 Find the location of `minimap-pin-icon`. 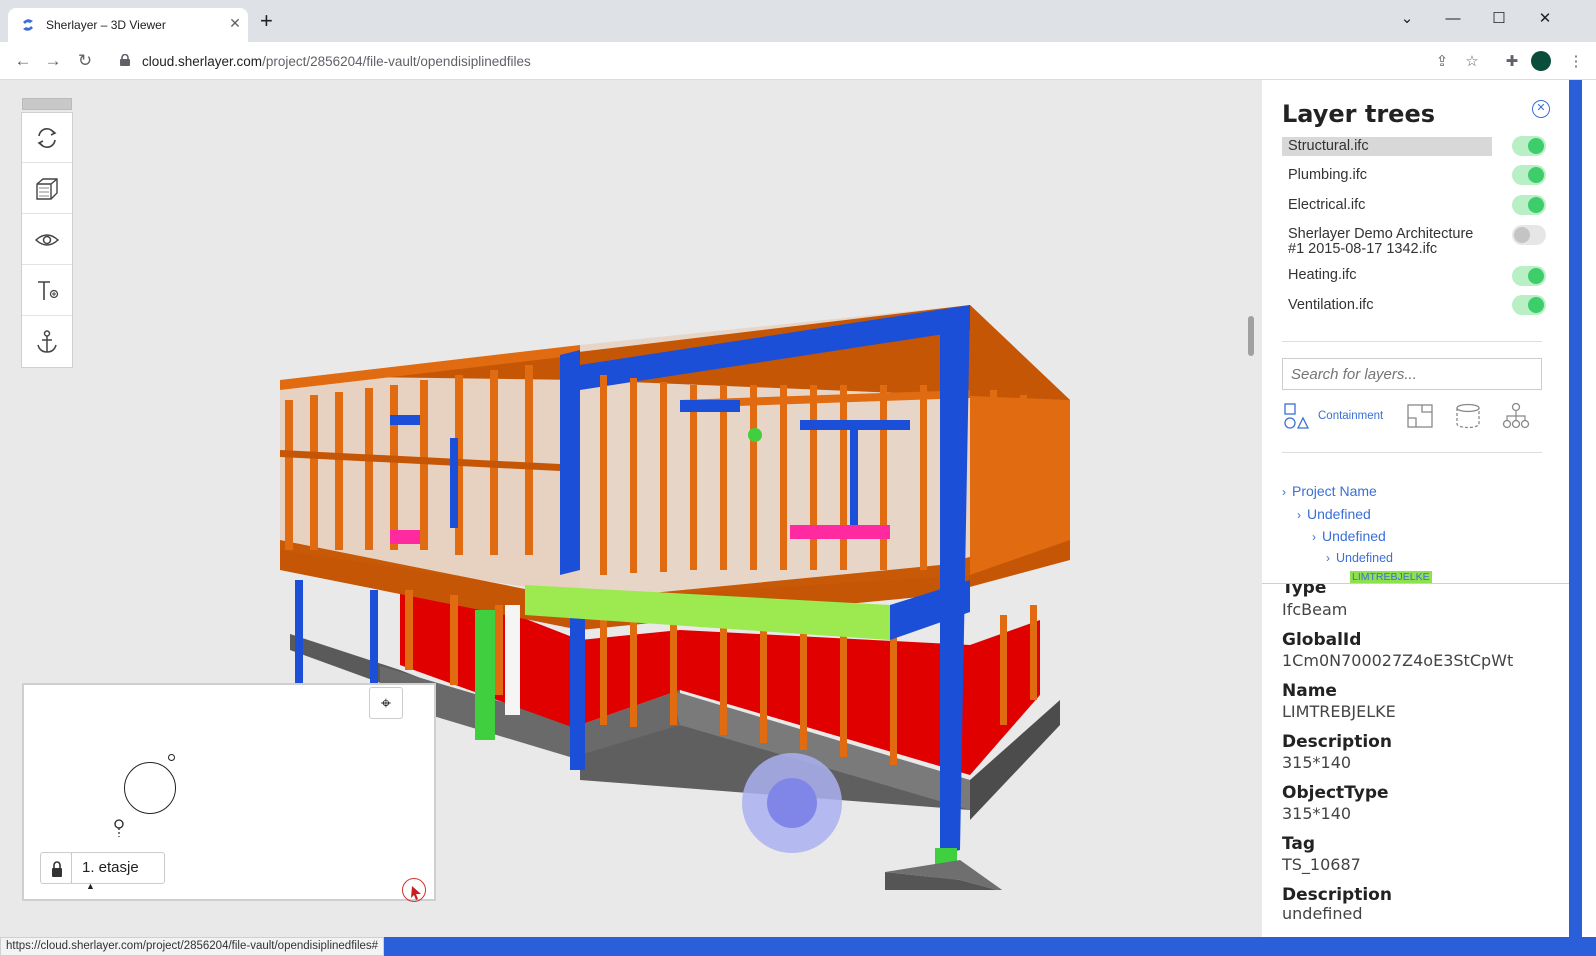

minimap-pin-icon is located at coordinates (119, 828).